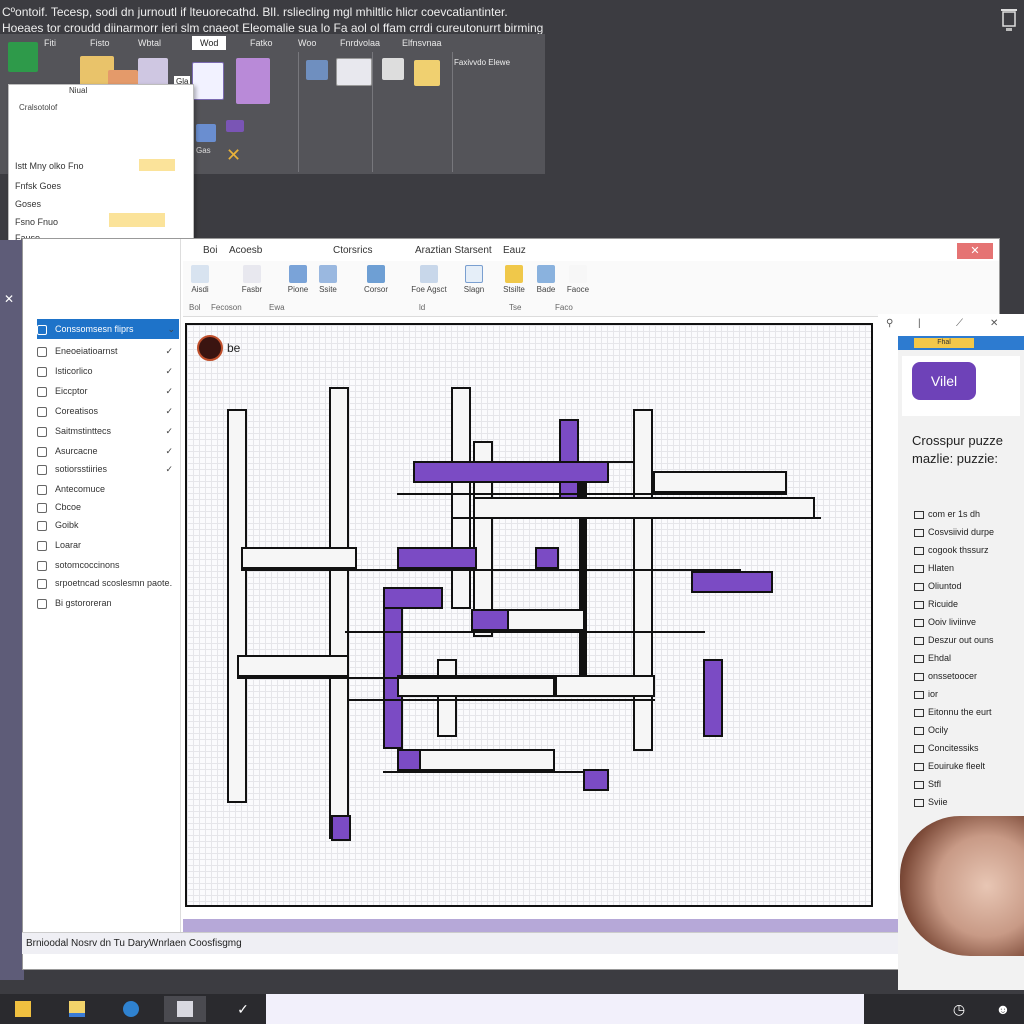  What do you see at coordinates (959, 1009) in the screenshot?
I see `taskbar-clock-button: ◷` at bounding box center [959, 1009].